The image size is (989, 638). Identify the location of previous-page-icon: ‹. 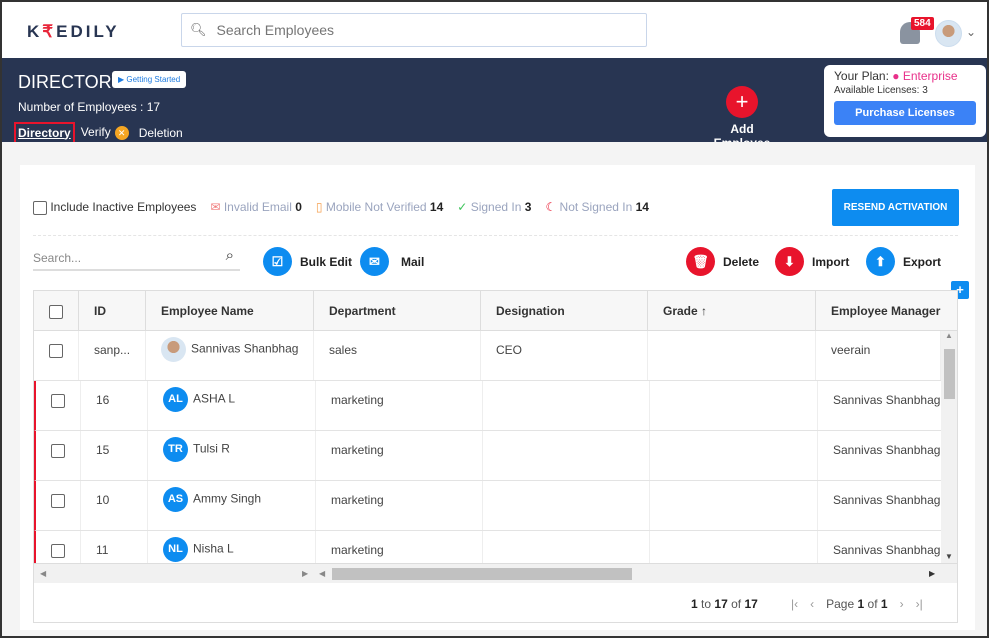
(812, 604).